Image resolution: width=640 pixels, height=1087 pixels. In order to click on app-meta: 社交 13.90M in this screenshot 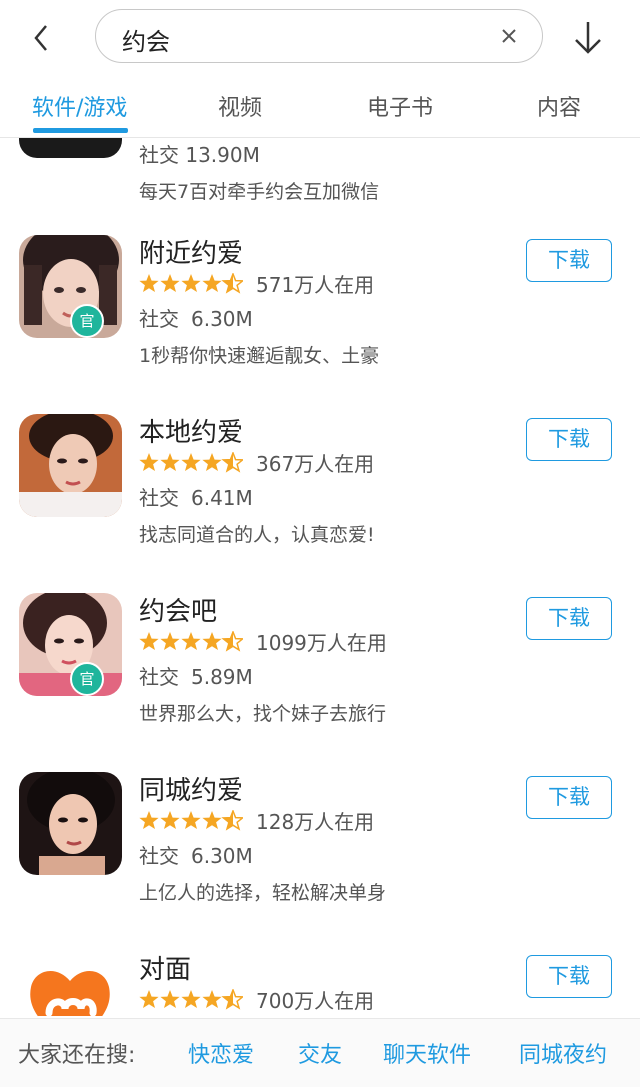, I will do `click(199, 155)`.